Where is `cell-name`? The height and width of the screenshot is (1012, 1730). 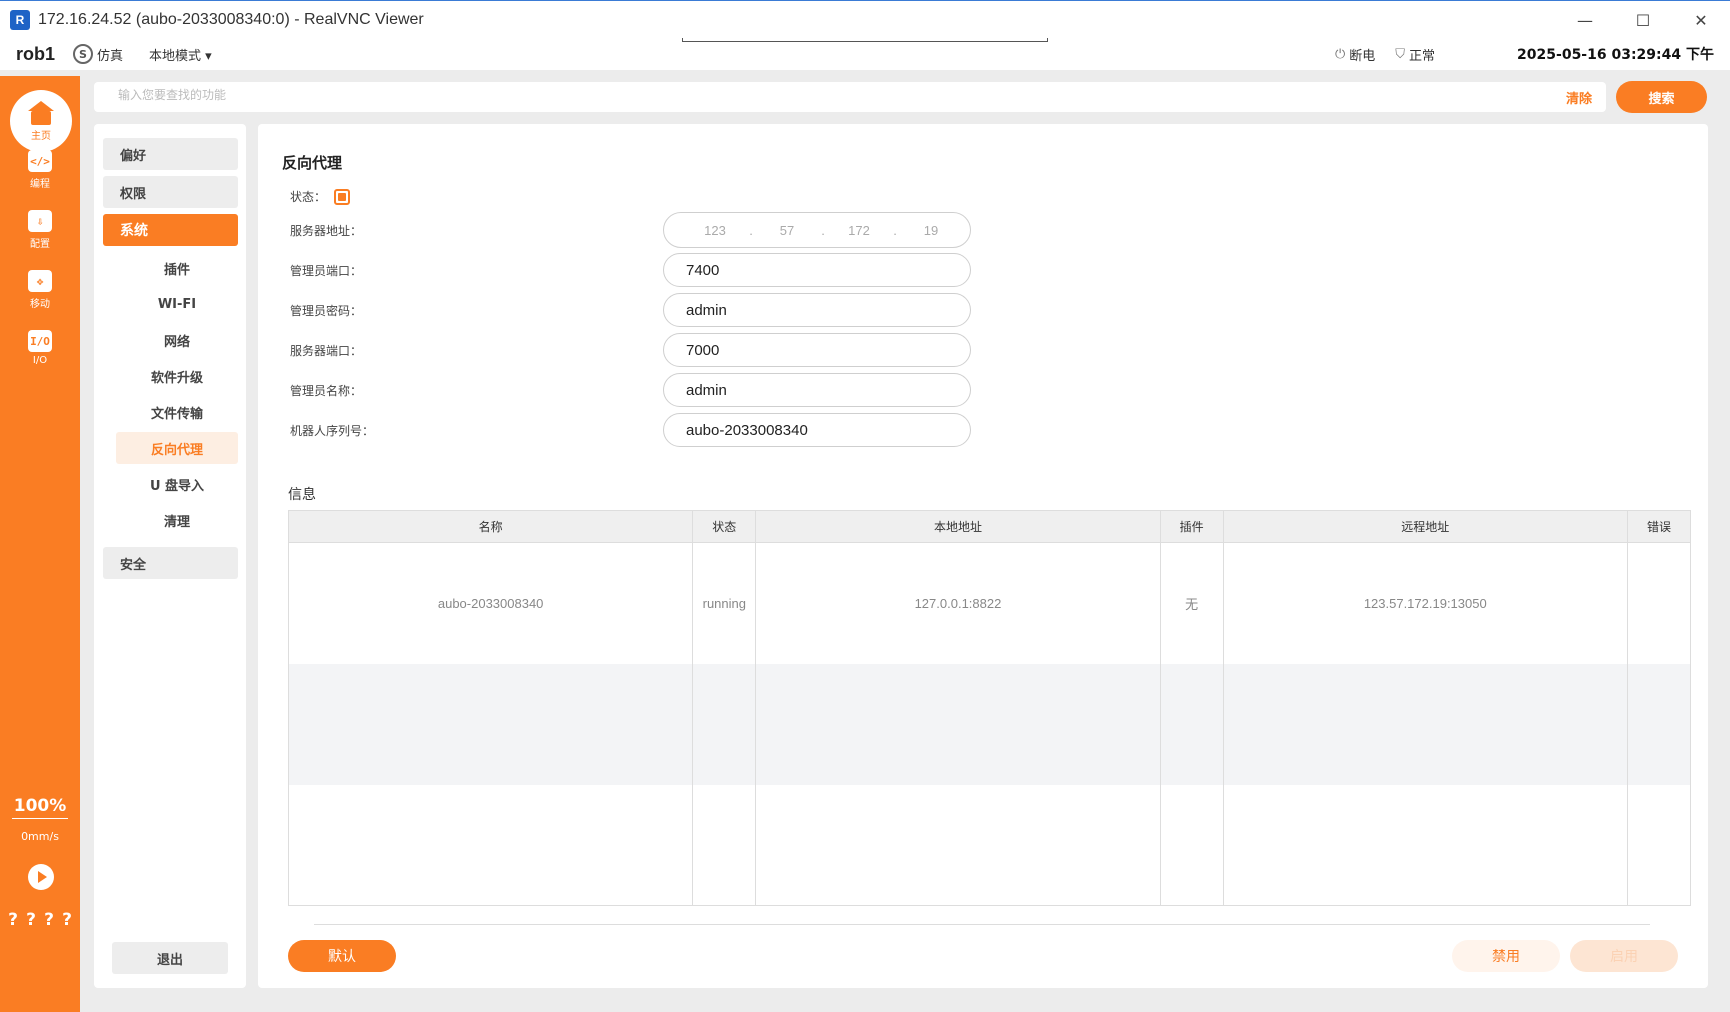
cell-name is located at coordinates (490, 845).